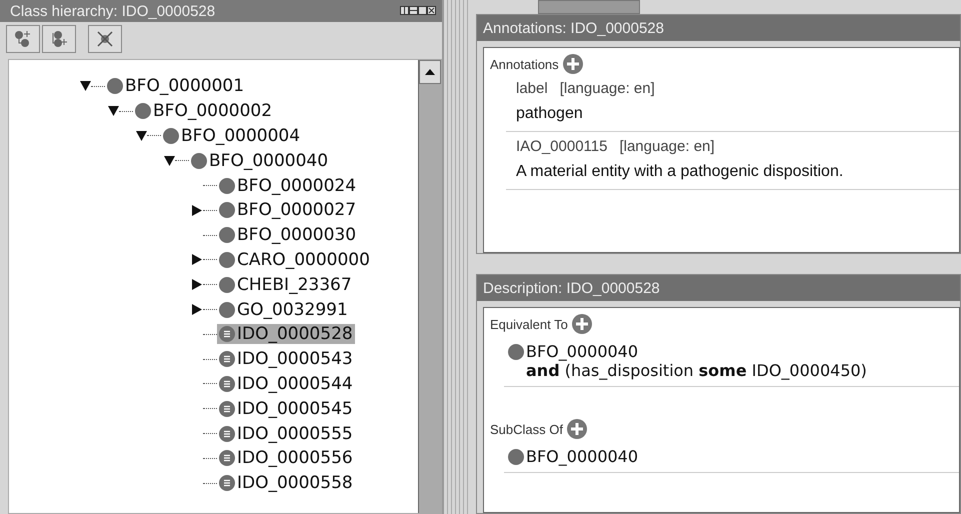  I want to click on add-subclass-icon, so click(23, 39).